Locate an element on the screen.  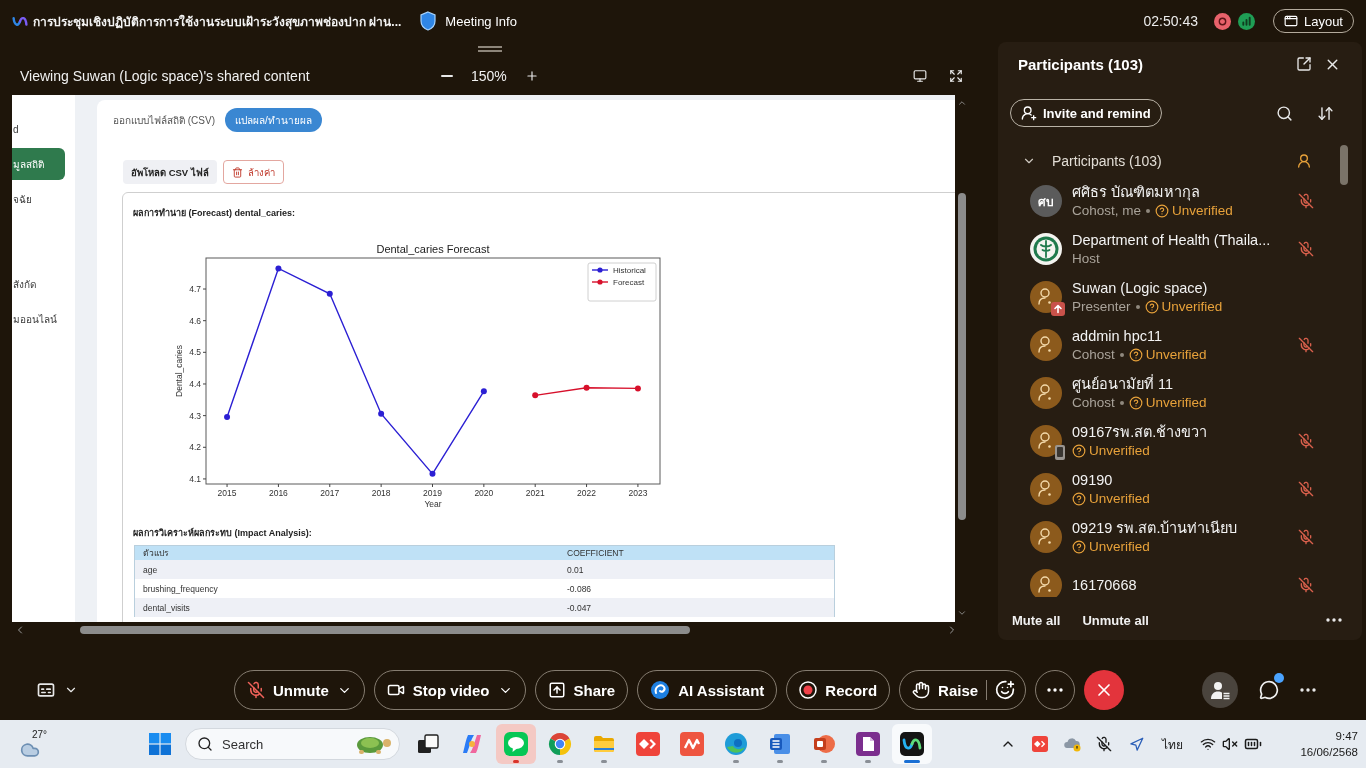
clear-button: ล้างค่า is located at coordinates (253, 172).